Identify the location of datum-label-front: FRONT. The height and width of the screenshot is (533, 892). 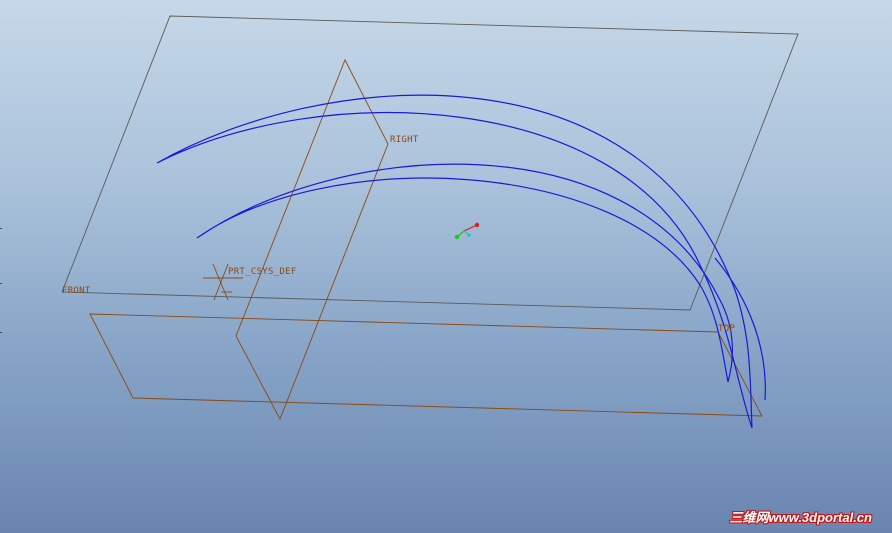
(76, 291).